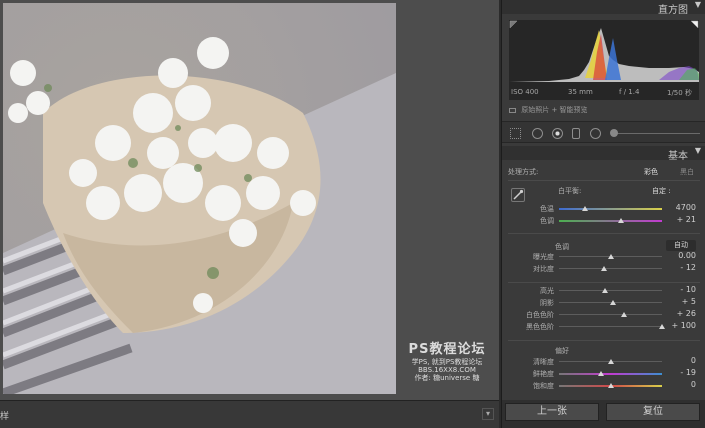  Describe the element at coordinates (562, 351) in the screenshot. I see `presence-label: 偏好` at that location.